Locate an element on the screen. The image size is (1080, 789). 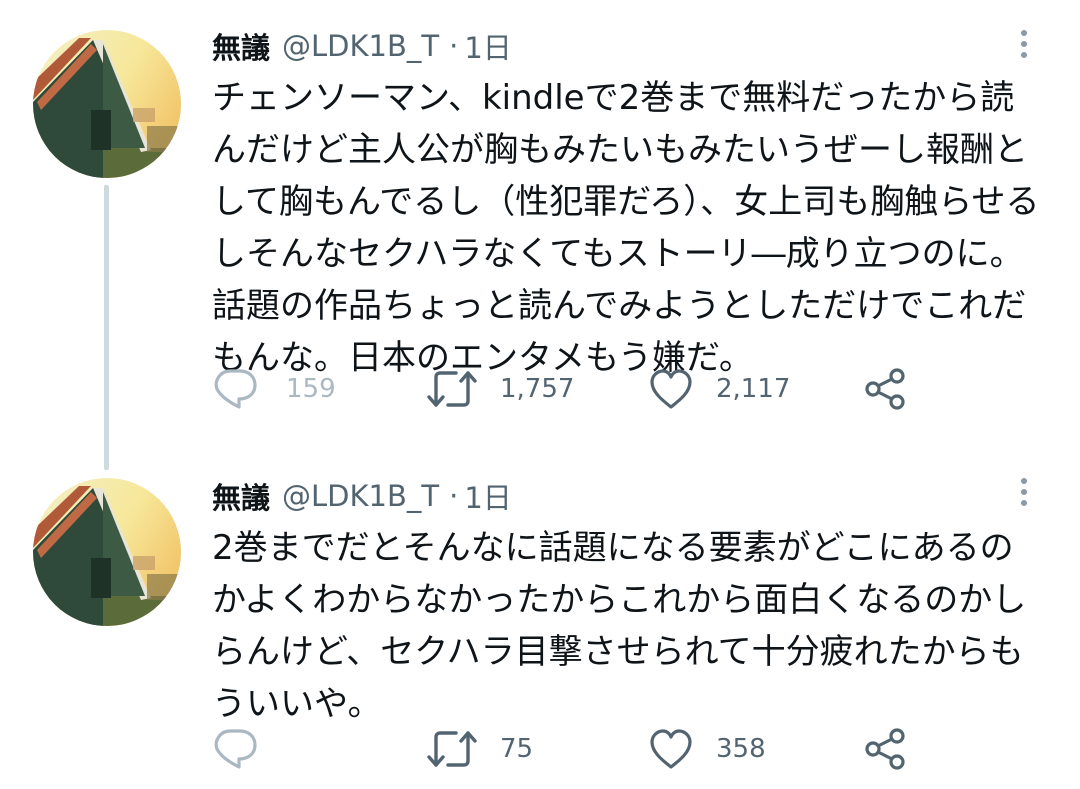
like-count: 358 is located at coordinates (741, 749).